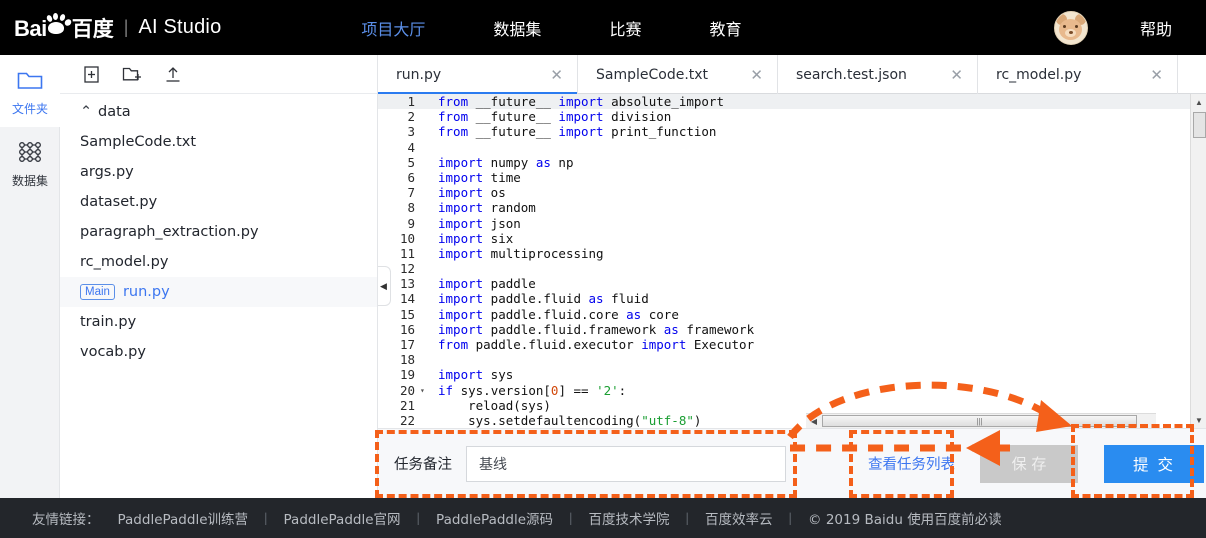 The image size is (1206, 538). What do you see at coordinates (784, 360) in the screenshot?
I see `code-line: 18` at bounding box center [784, 360].